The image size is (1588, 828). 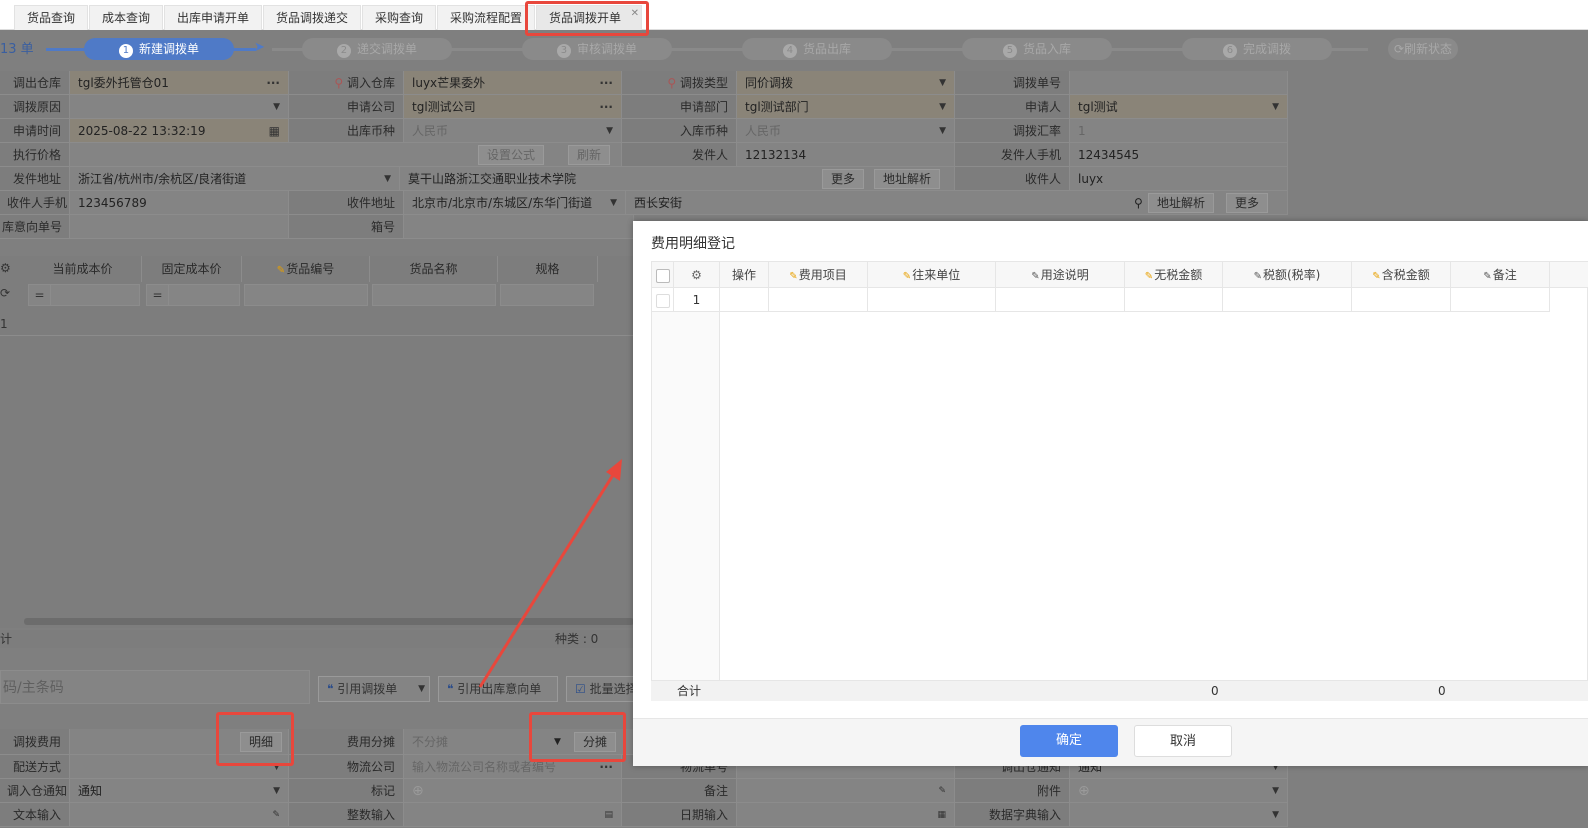 What do you see at coordinates (513, 131) in the screenshot?
I see `out-currency-select: 人民币 ▼` at bounding box center [513, 131].